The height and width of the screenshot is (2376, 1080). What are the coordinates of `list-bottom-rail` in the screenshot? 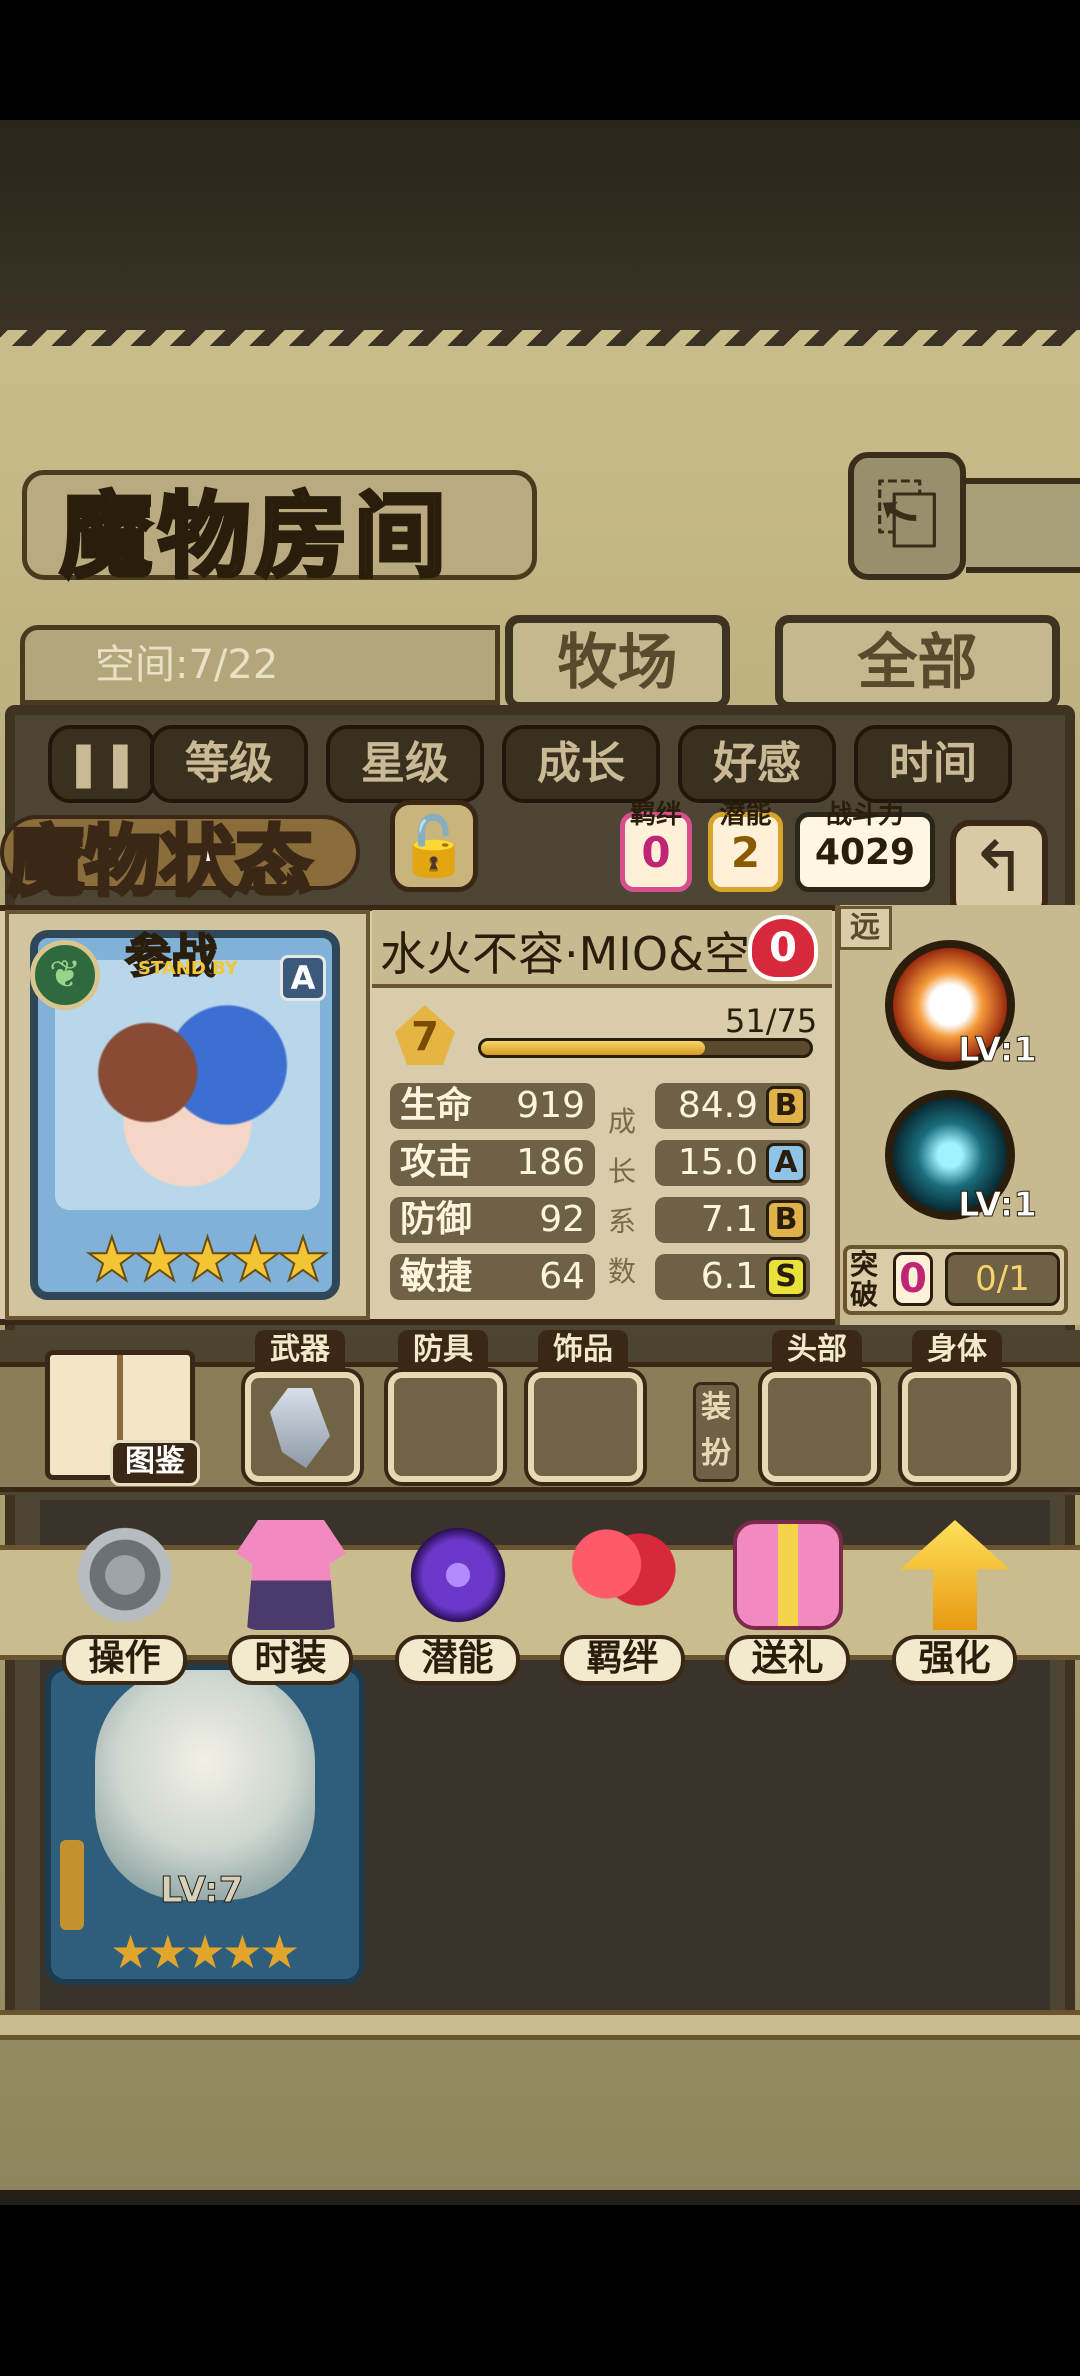 It's located at (540, 2025).